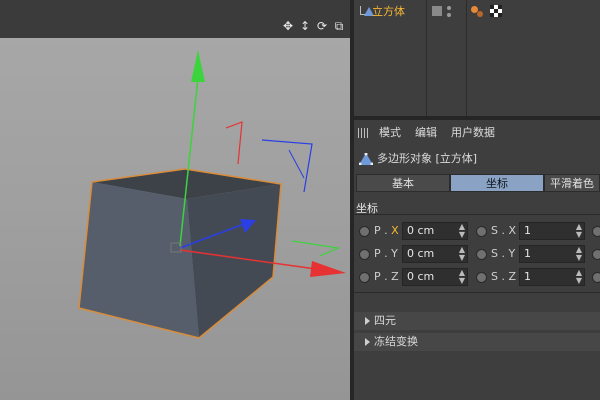  I want to click on pos-y-input: 0 cm ▲ ▼, so click(435, 254).